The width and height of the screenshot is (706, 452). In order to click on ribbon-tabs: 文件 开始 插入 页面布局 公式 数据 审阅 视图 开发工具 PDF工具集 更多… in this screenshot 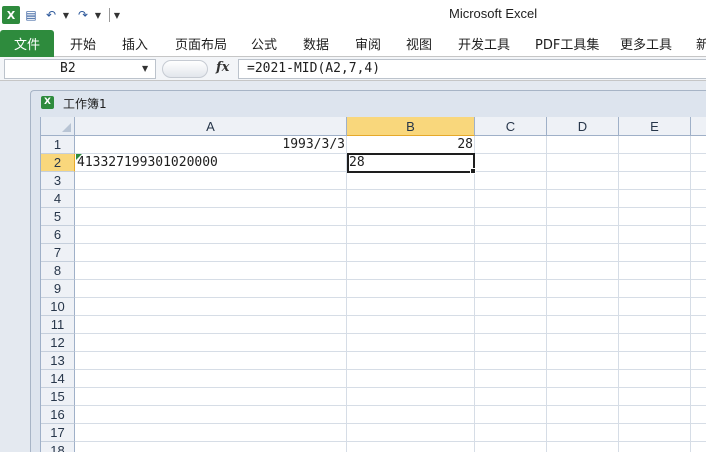, I will do `click(353, 43)`.